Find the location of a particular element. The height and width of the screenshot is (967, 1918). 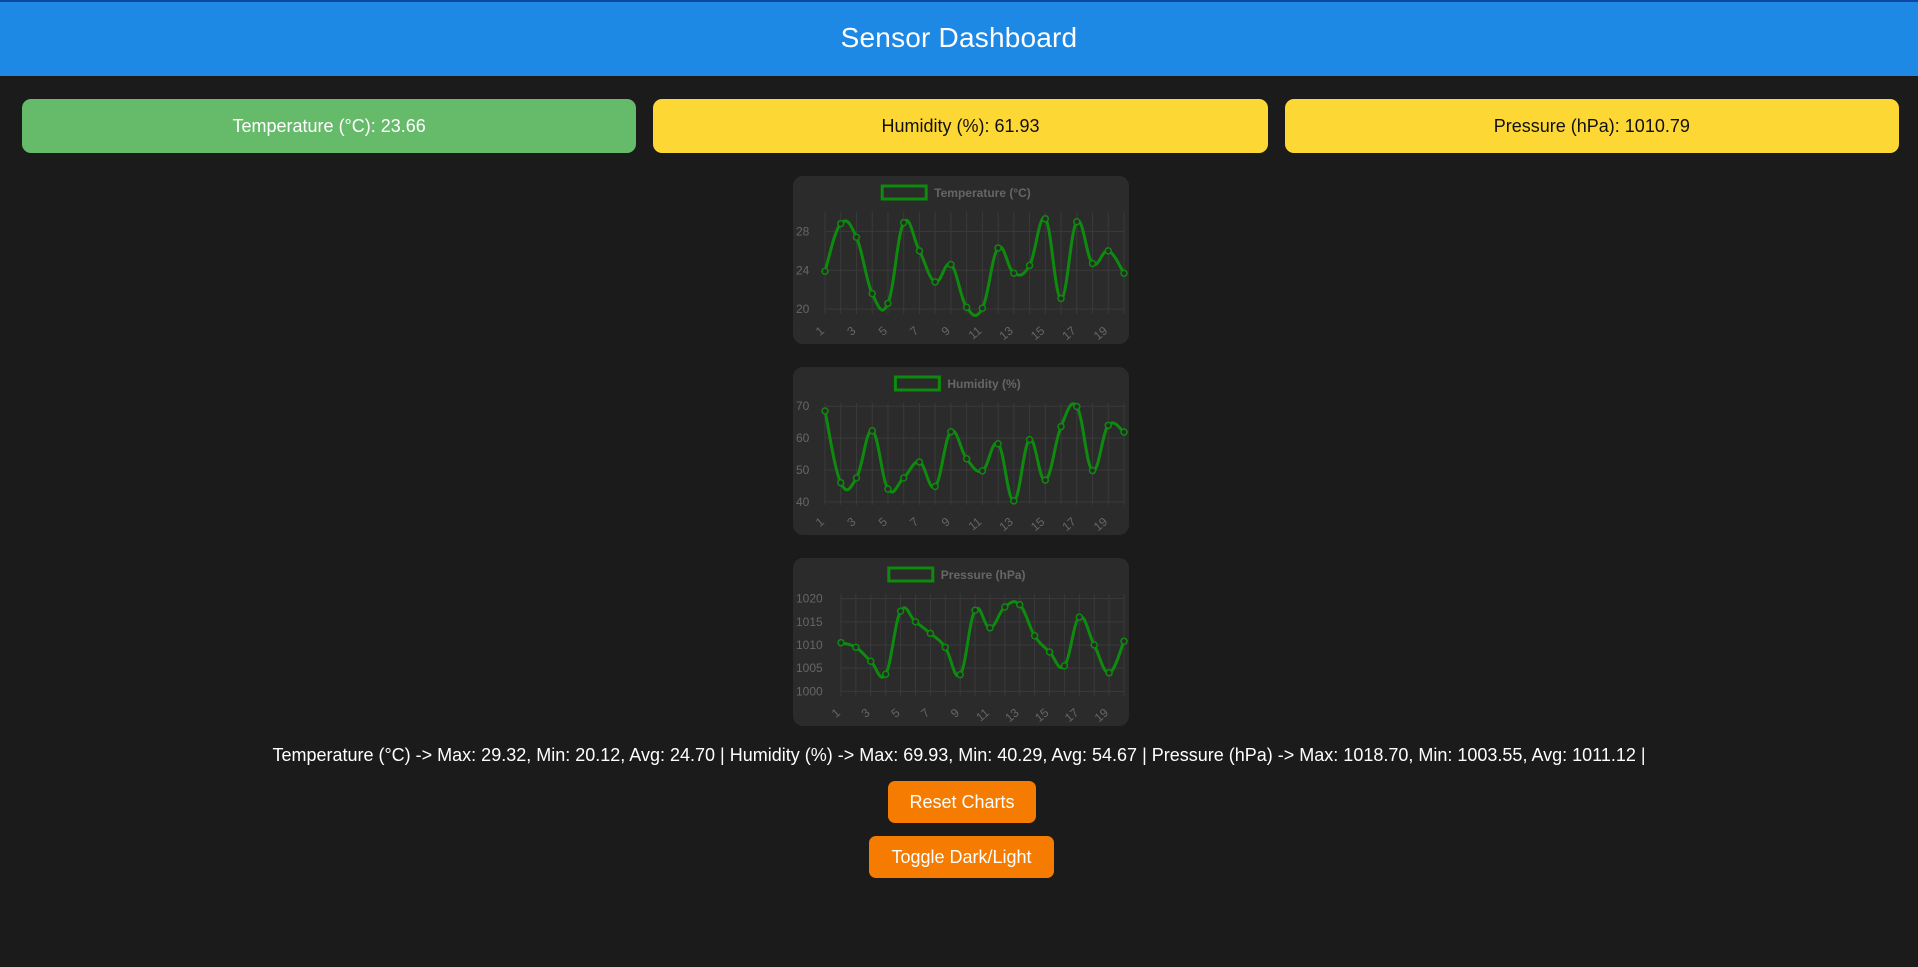

legend-label: Pressure (hPa) is located at coordinates (983, 575).